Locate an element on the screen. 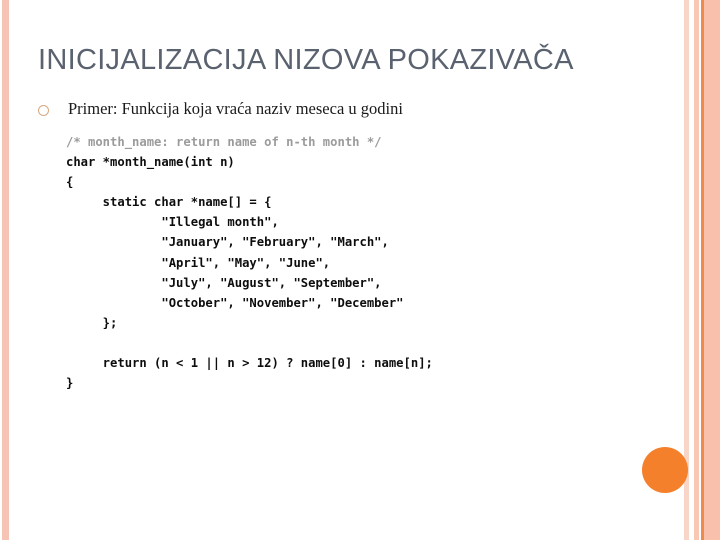 This screenshot has height=540, width=720. code-line: "January", "February", "March", is located at coordinates (227, 242).